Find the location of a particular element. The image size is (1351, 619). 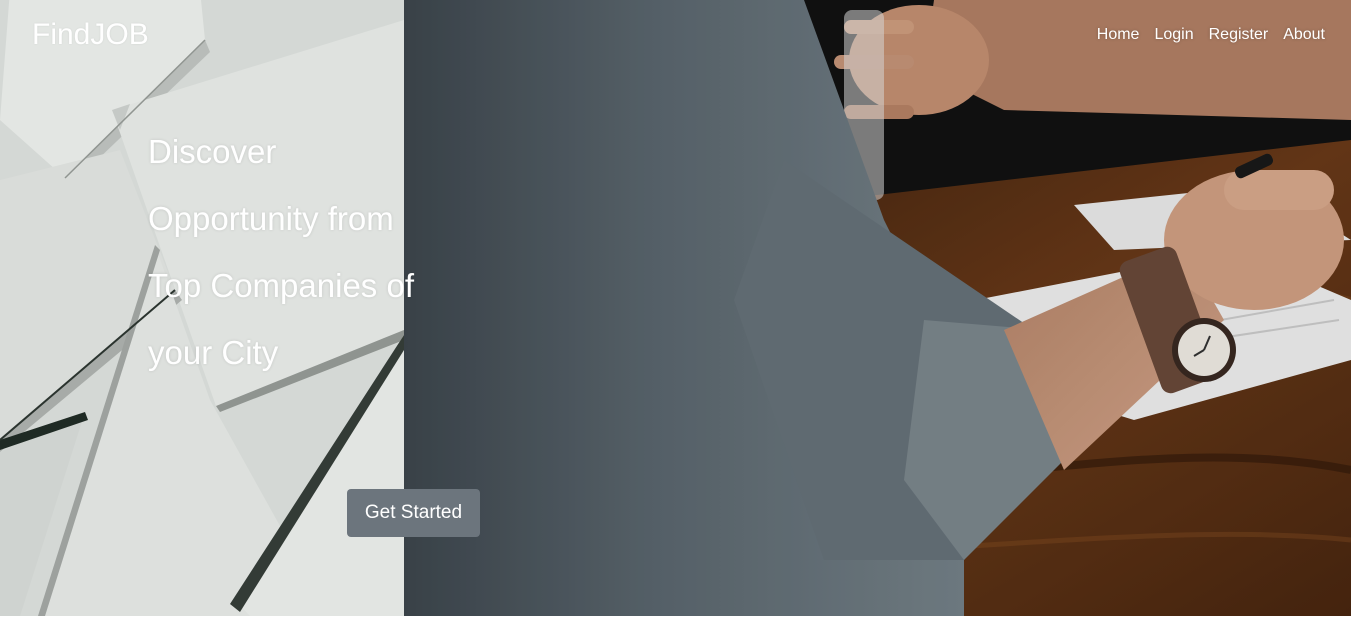

nav-link-register: Register is located at coordinates (1239, 35).